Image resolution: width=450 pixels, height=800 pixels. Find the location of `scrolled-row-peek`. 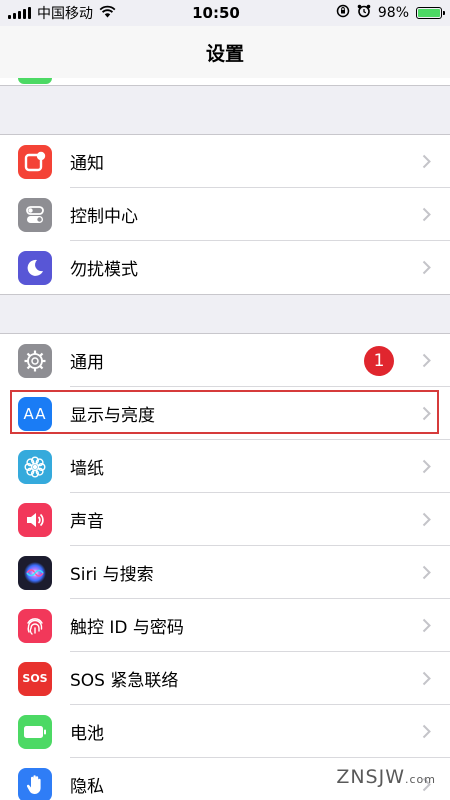

scrolled-row-peek is located at coordinates (225, 82).